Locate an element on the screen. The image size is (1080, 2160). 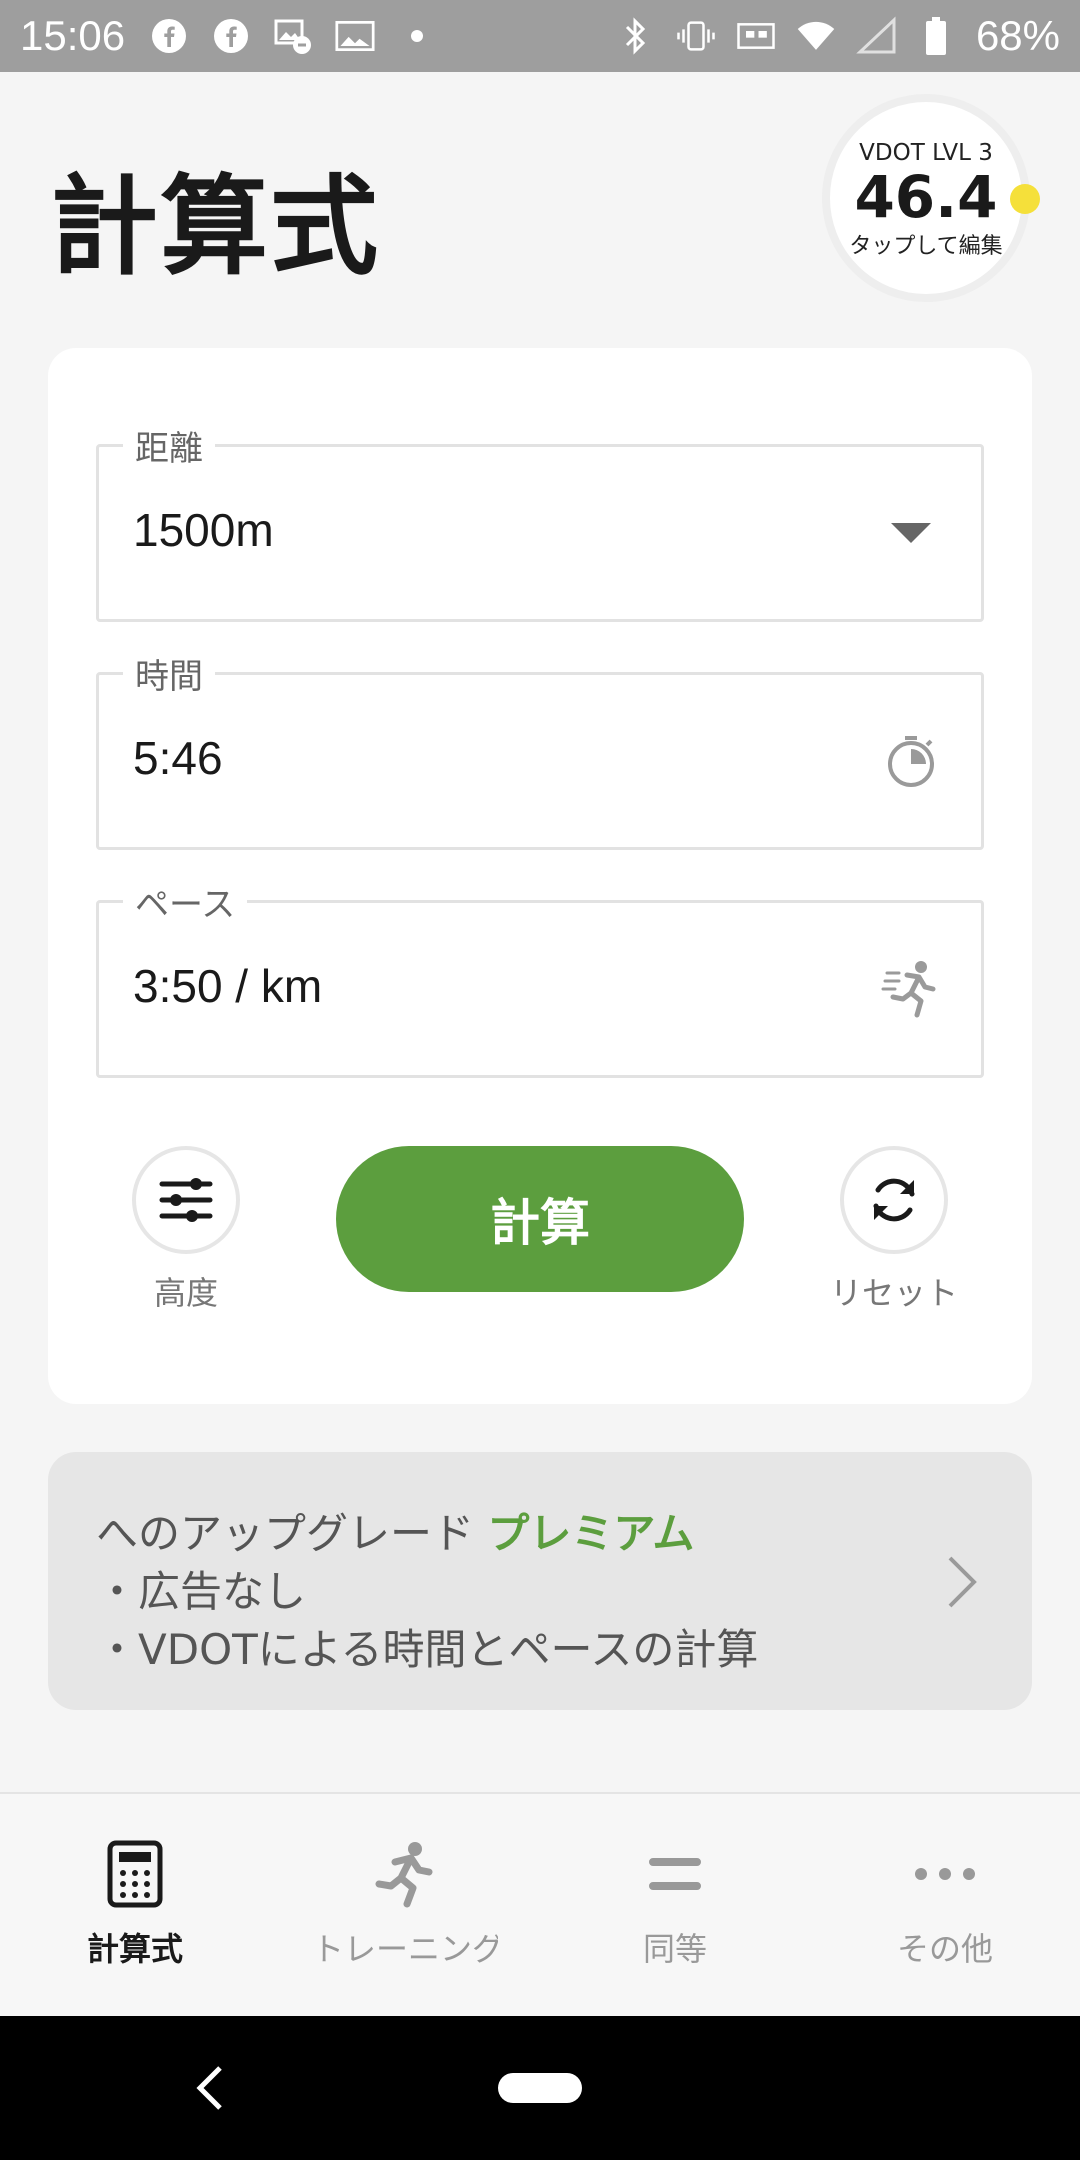
more-dots-icon is located at coordinates (945, 1874).